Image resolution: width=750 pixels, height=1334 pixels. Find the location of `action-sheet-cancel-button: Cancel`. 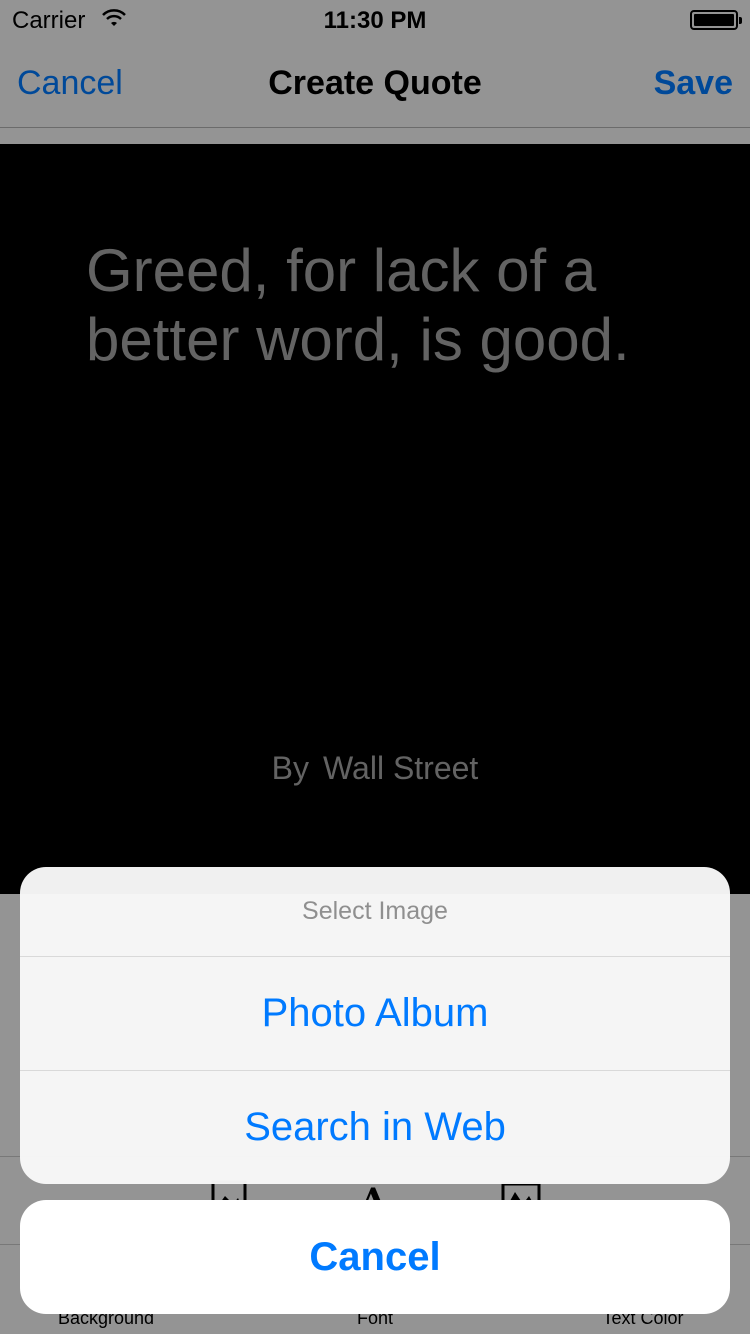

action-sheet-cancel-button: Cancel is located at coordinates (375, 1257).